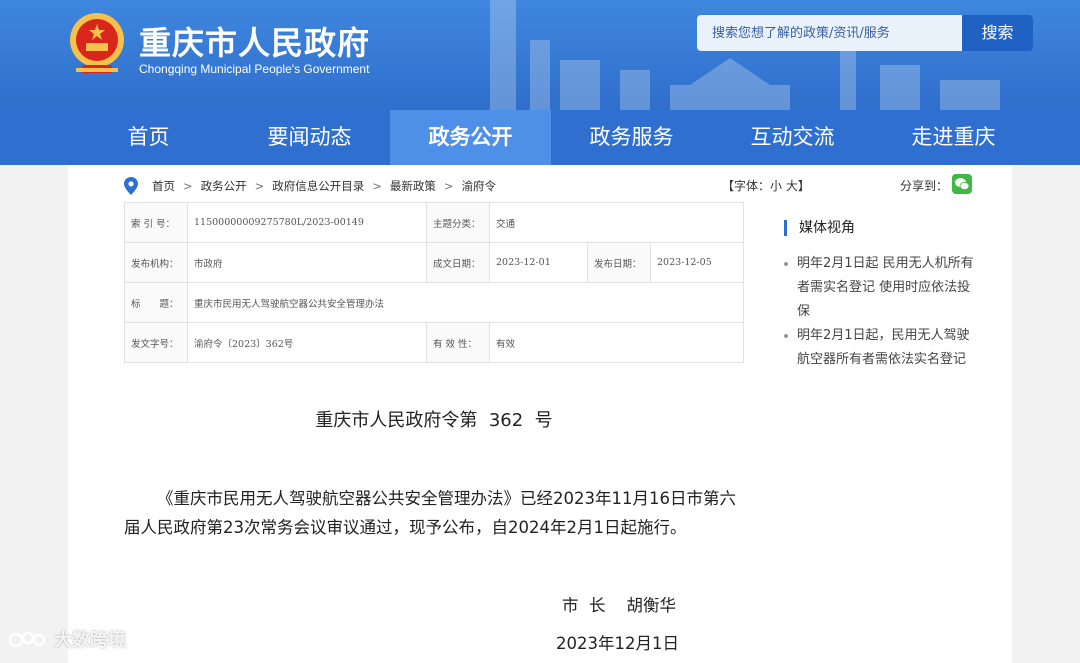 Image resolution: width=1080 pixels, height=663 pixels. I want to click on meta-value: 重庆市民用无人驾驶航空器公共安全管理办法, so click(465, 302).